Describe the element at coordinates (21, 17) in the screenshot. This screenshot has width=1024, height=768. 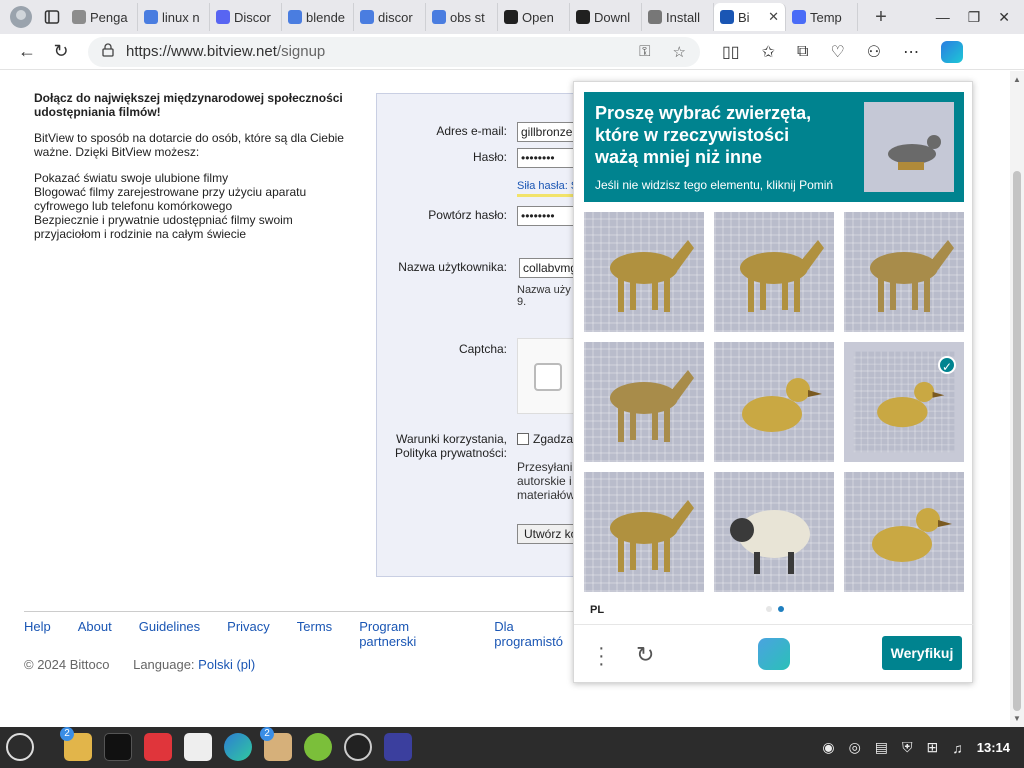
I see `profile-avatar` at that location.